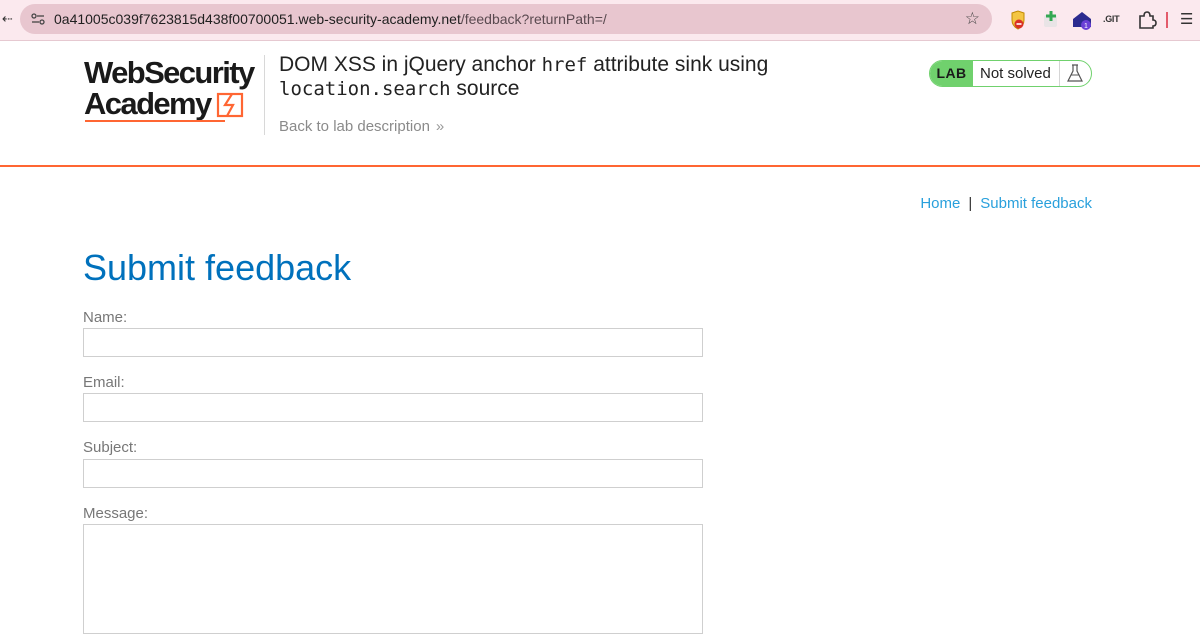  What do you see at coordinates (393, 342) in the screenshot?
I see `name-field` at bounding box center [393, 342].